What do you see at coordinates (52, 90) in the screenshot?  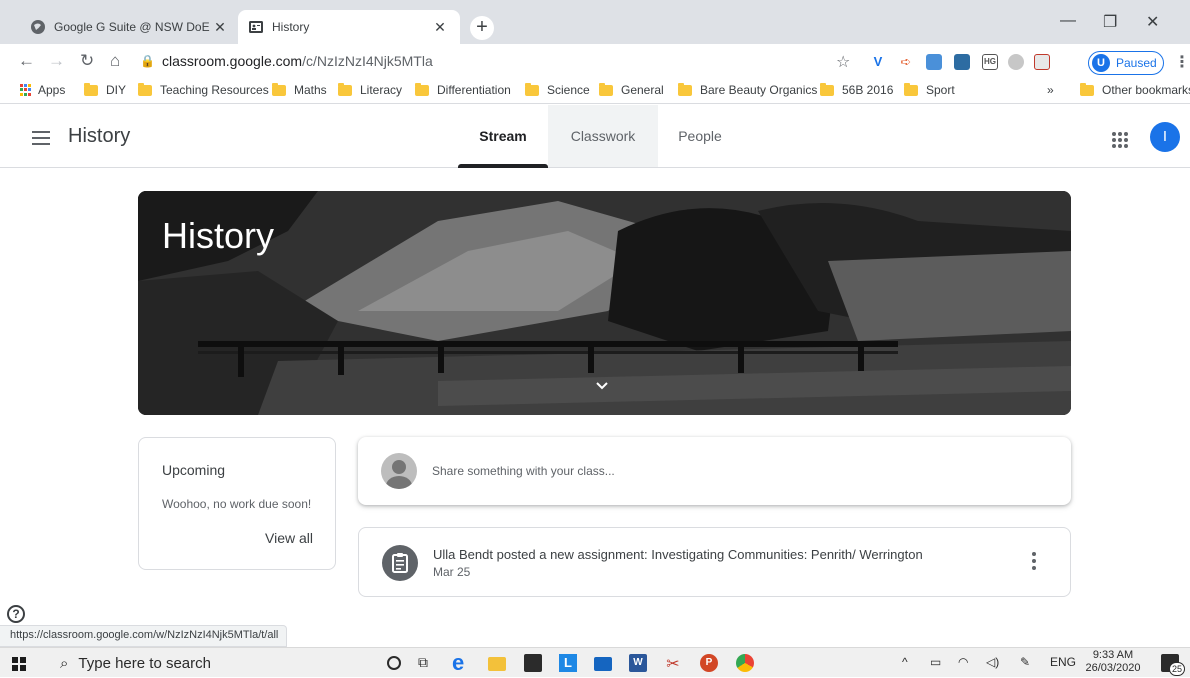 I see `bookmark-label: Apps` at bounding box center [52, 90].